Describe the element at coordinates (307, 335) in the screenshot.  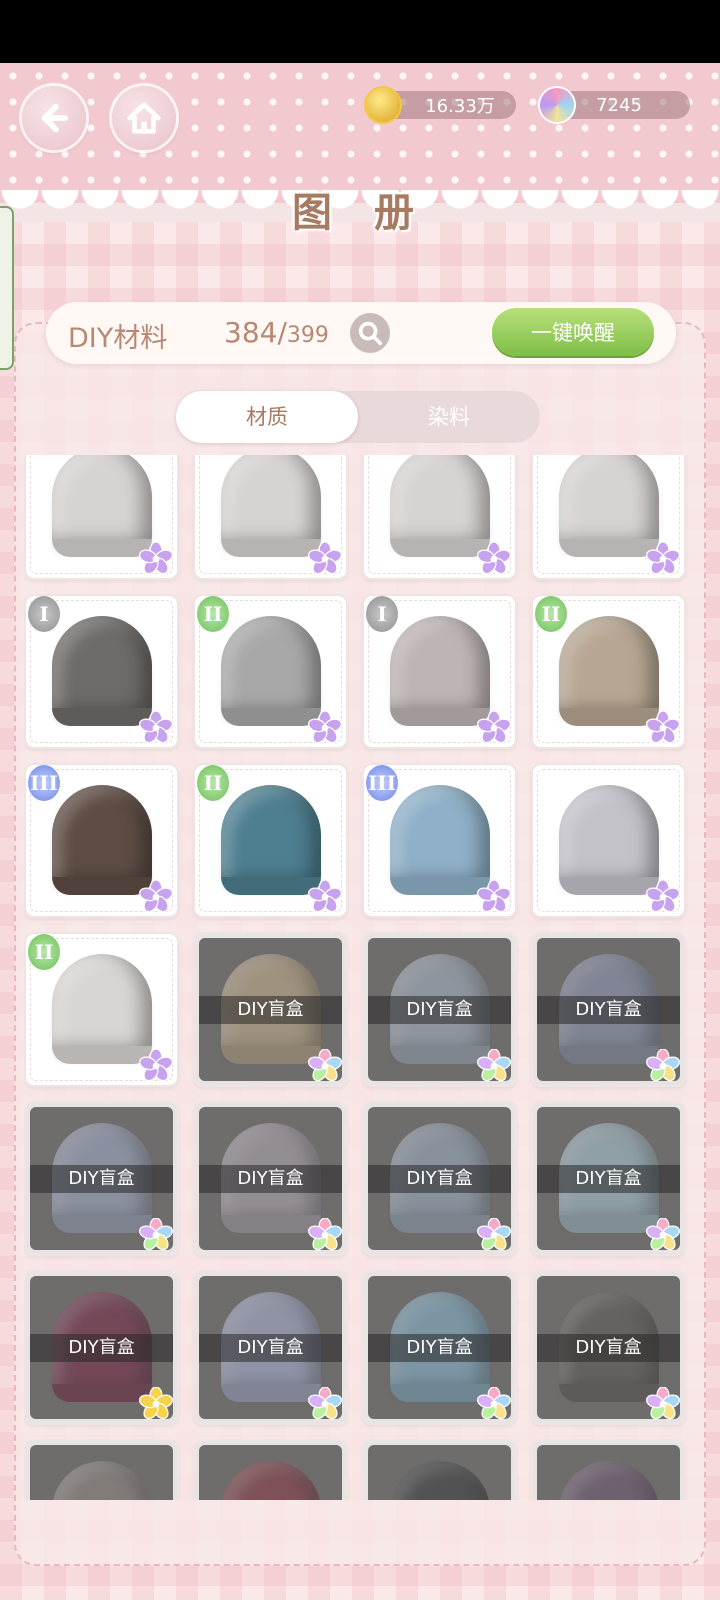
I see `total-count: 399` at that location.